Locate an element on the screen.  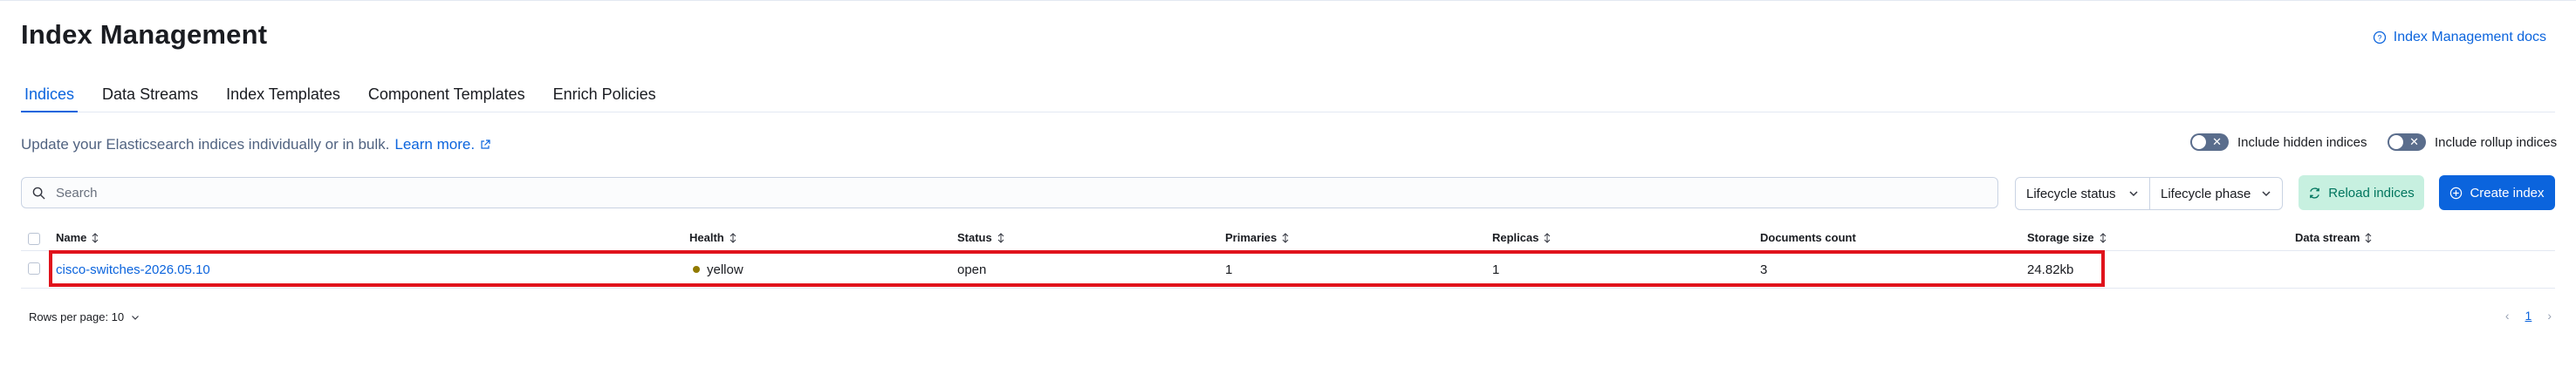
tab-enrich-policies: Enrich Policies is located at coordinates (605, 95).